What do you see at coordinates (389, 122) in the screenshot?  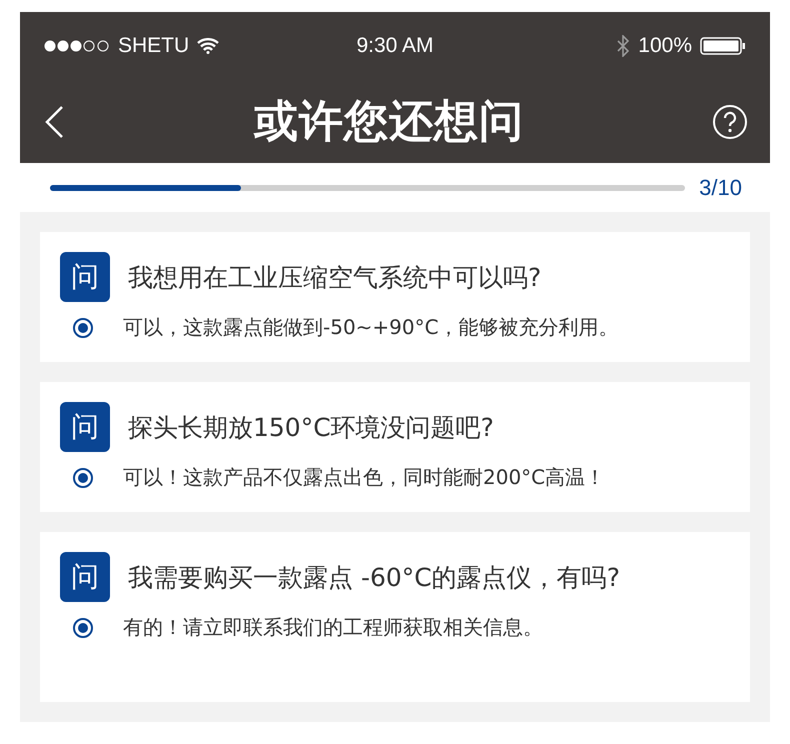 I see `page-title: 或许您还想问` at bounding box center [389, 122].